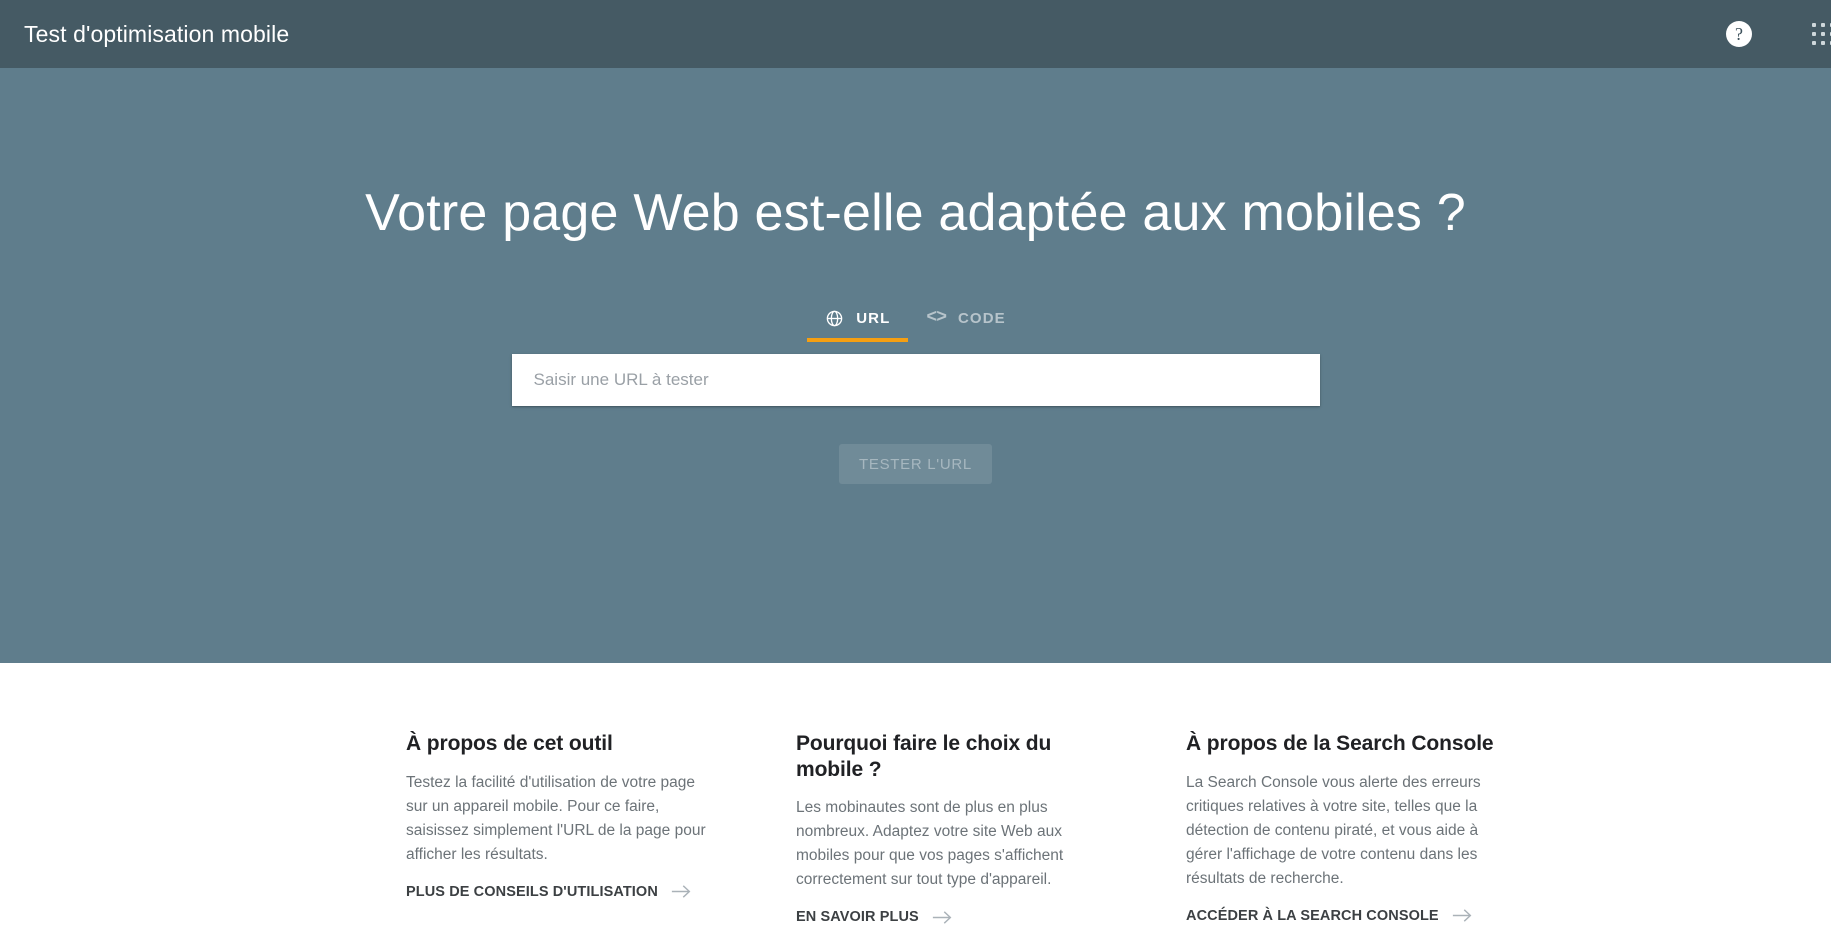  I want to click on apps-grid-button, so click(1814, 34).